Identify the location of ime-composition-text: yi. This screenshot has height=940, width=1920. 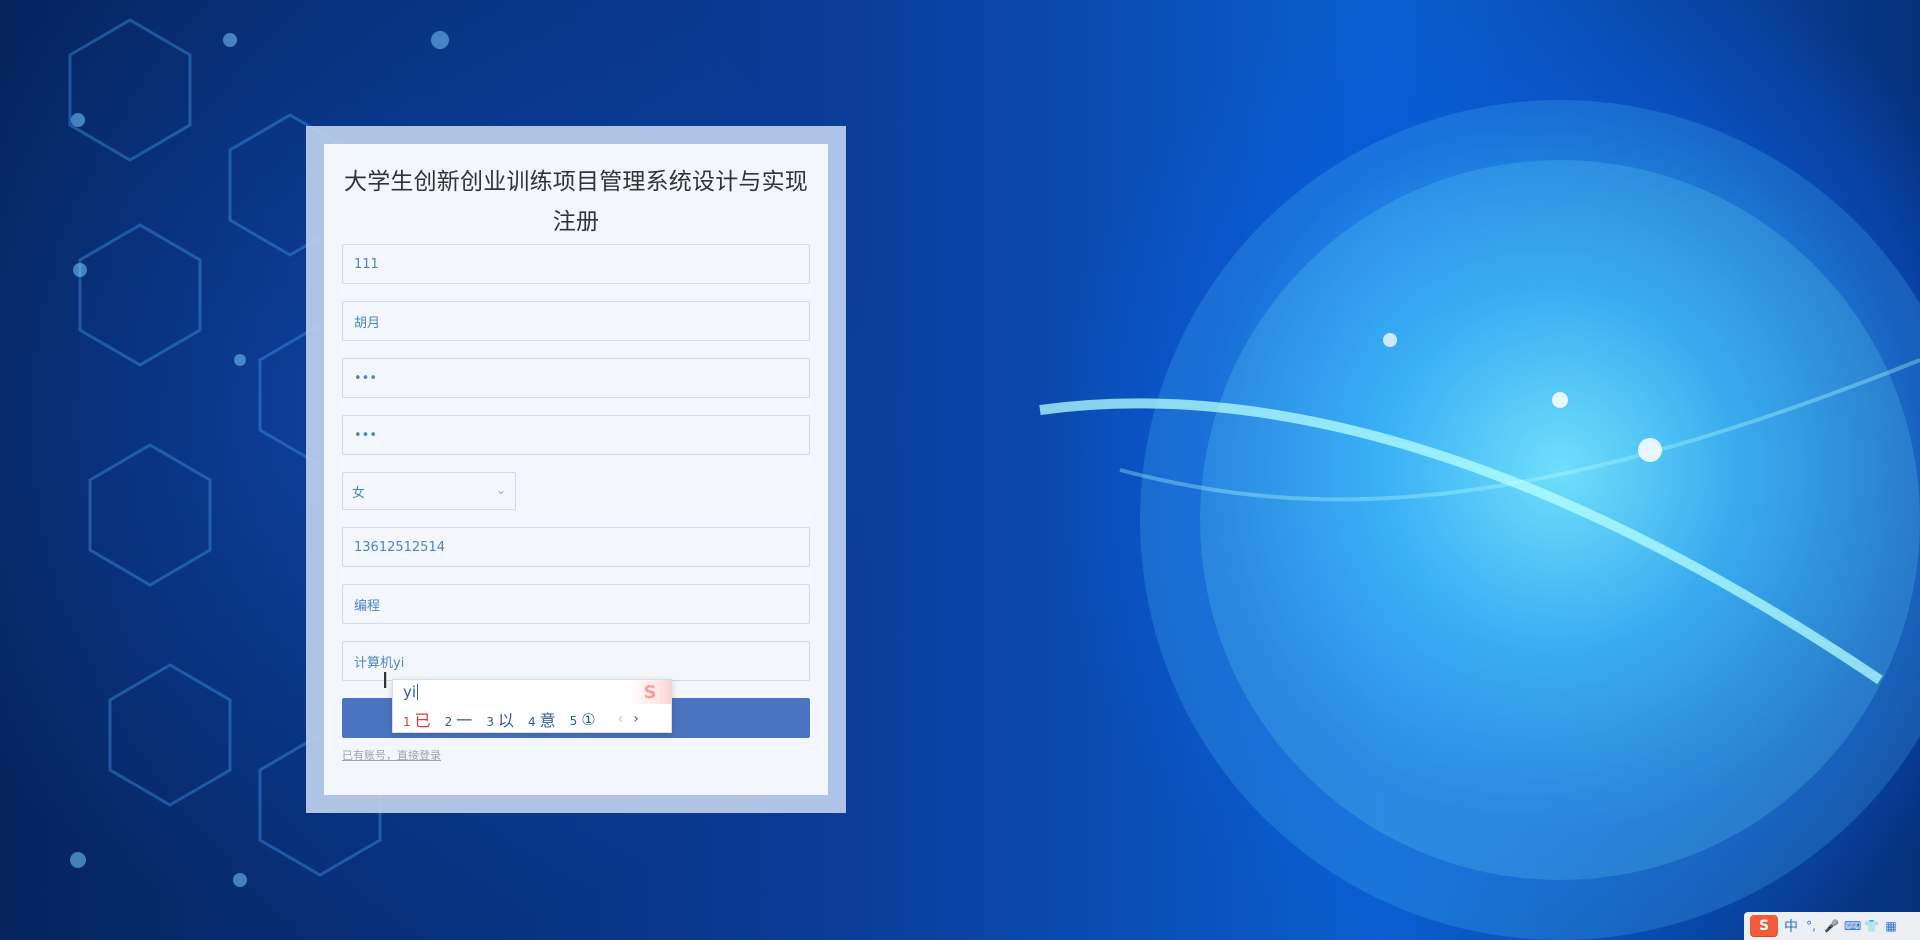
(410, 692).